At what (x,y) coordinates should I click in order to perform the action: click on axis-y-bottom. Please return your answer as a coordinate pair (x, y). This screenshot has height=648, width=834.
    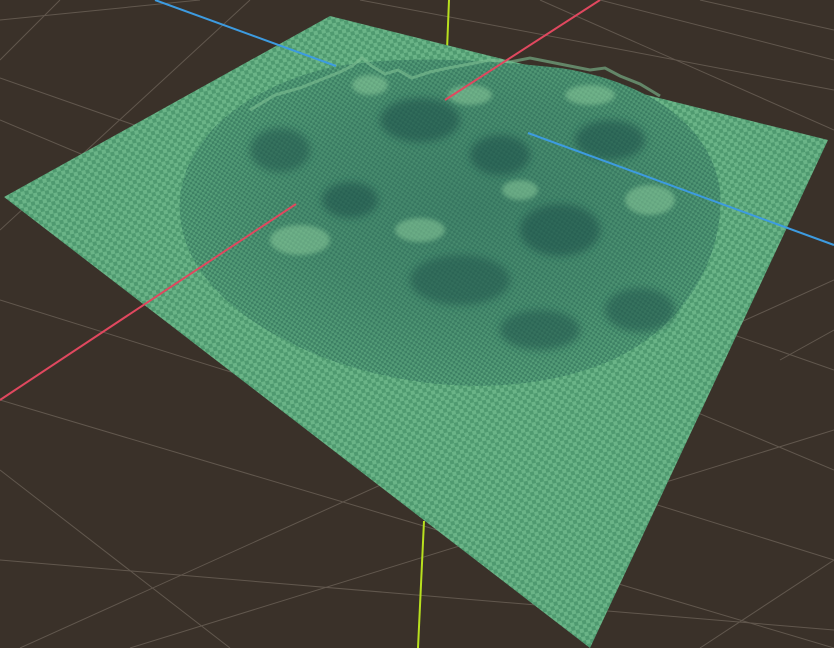
    Looking at the image, I should click on (421, 584).